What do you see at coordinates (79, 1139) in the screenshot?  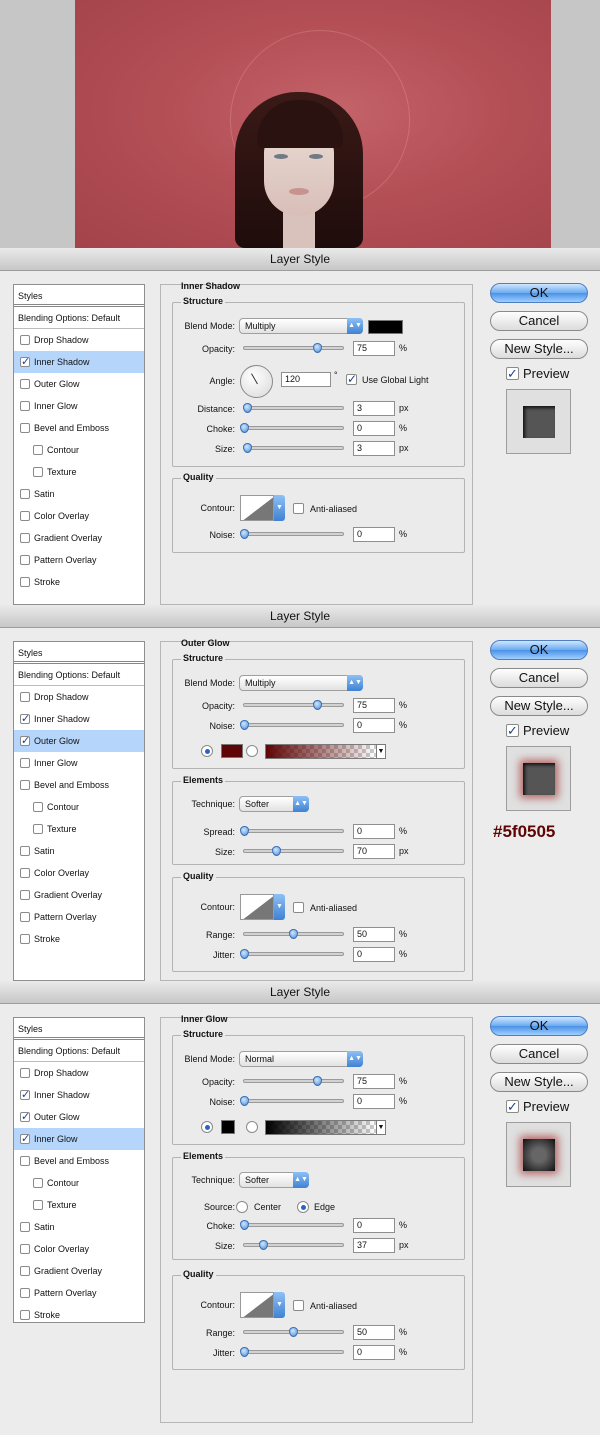 I see `style-inner-glow: ✓ Inner Glow` at bounding box center [79, 1139].